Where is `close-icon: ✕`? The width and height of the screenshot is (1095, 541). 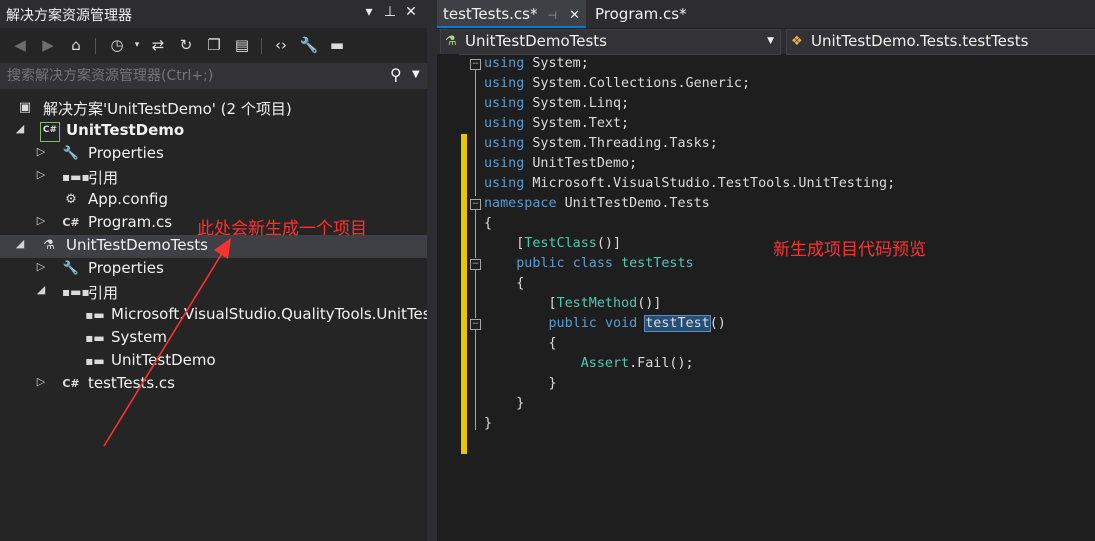 close-icon: ✕ is located at coordinates (411, 12).